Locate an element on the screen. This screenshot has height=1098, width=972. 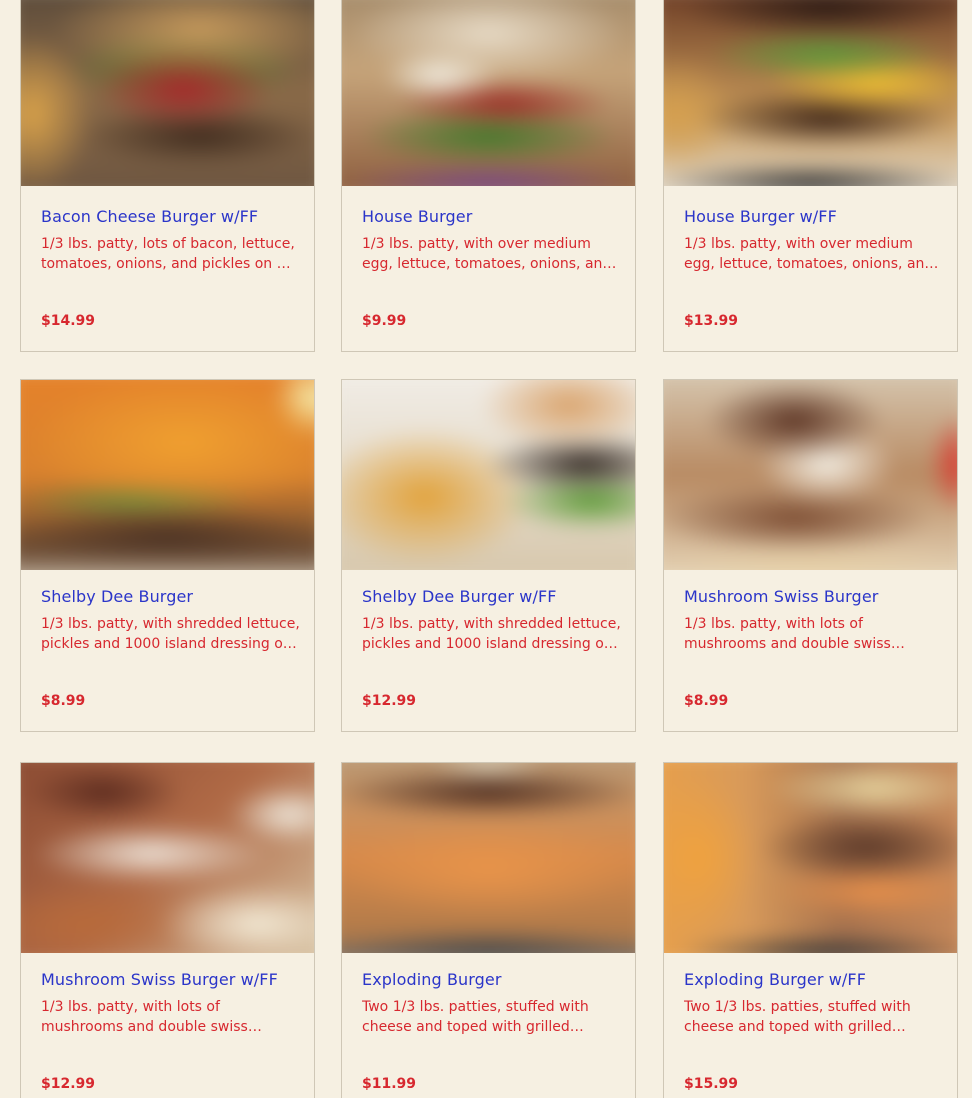
item-price: $13.99 is located at coordinates (711, 321).